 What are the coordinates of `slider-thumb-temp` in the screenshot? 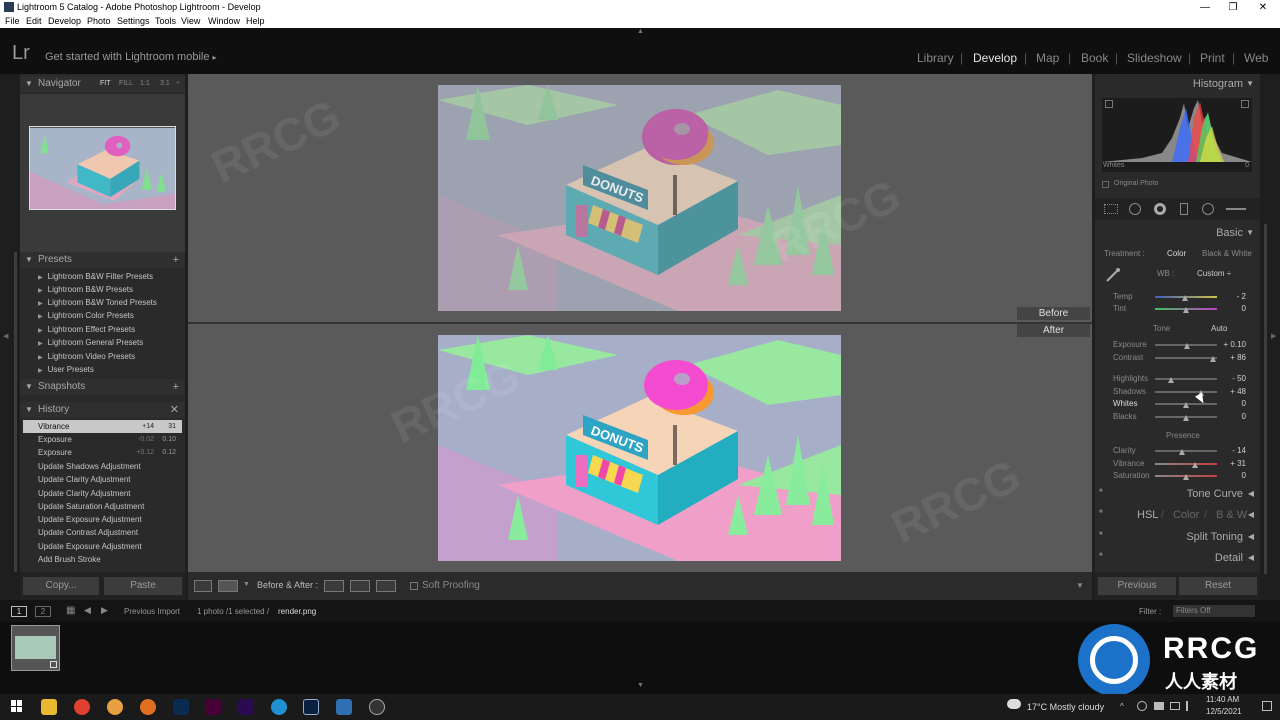 It's located at (1184, 298).